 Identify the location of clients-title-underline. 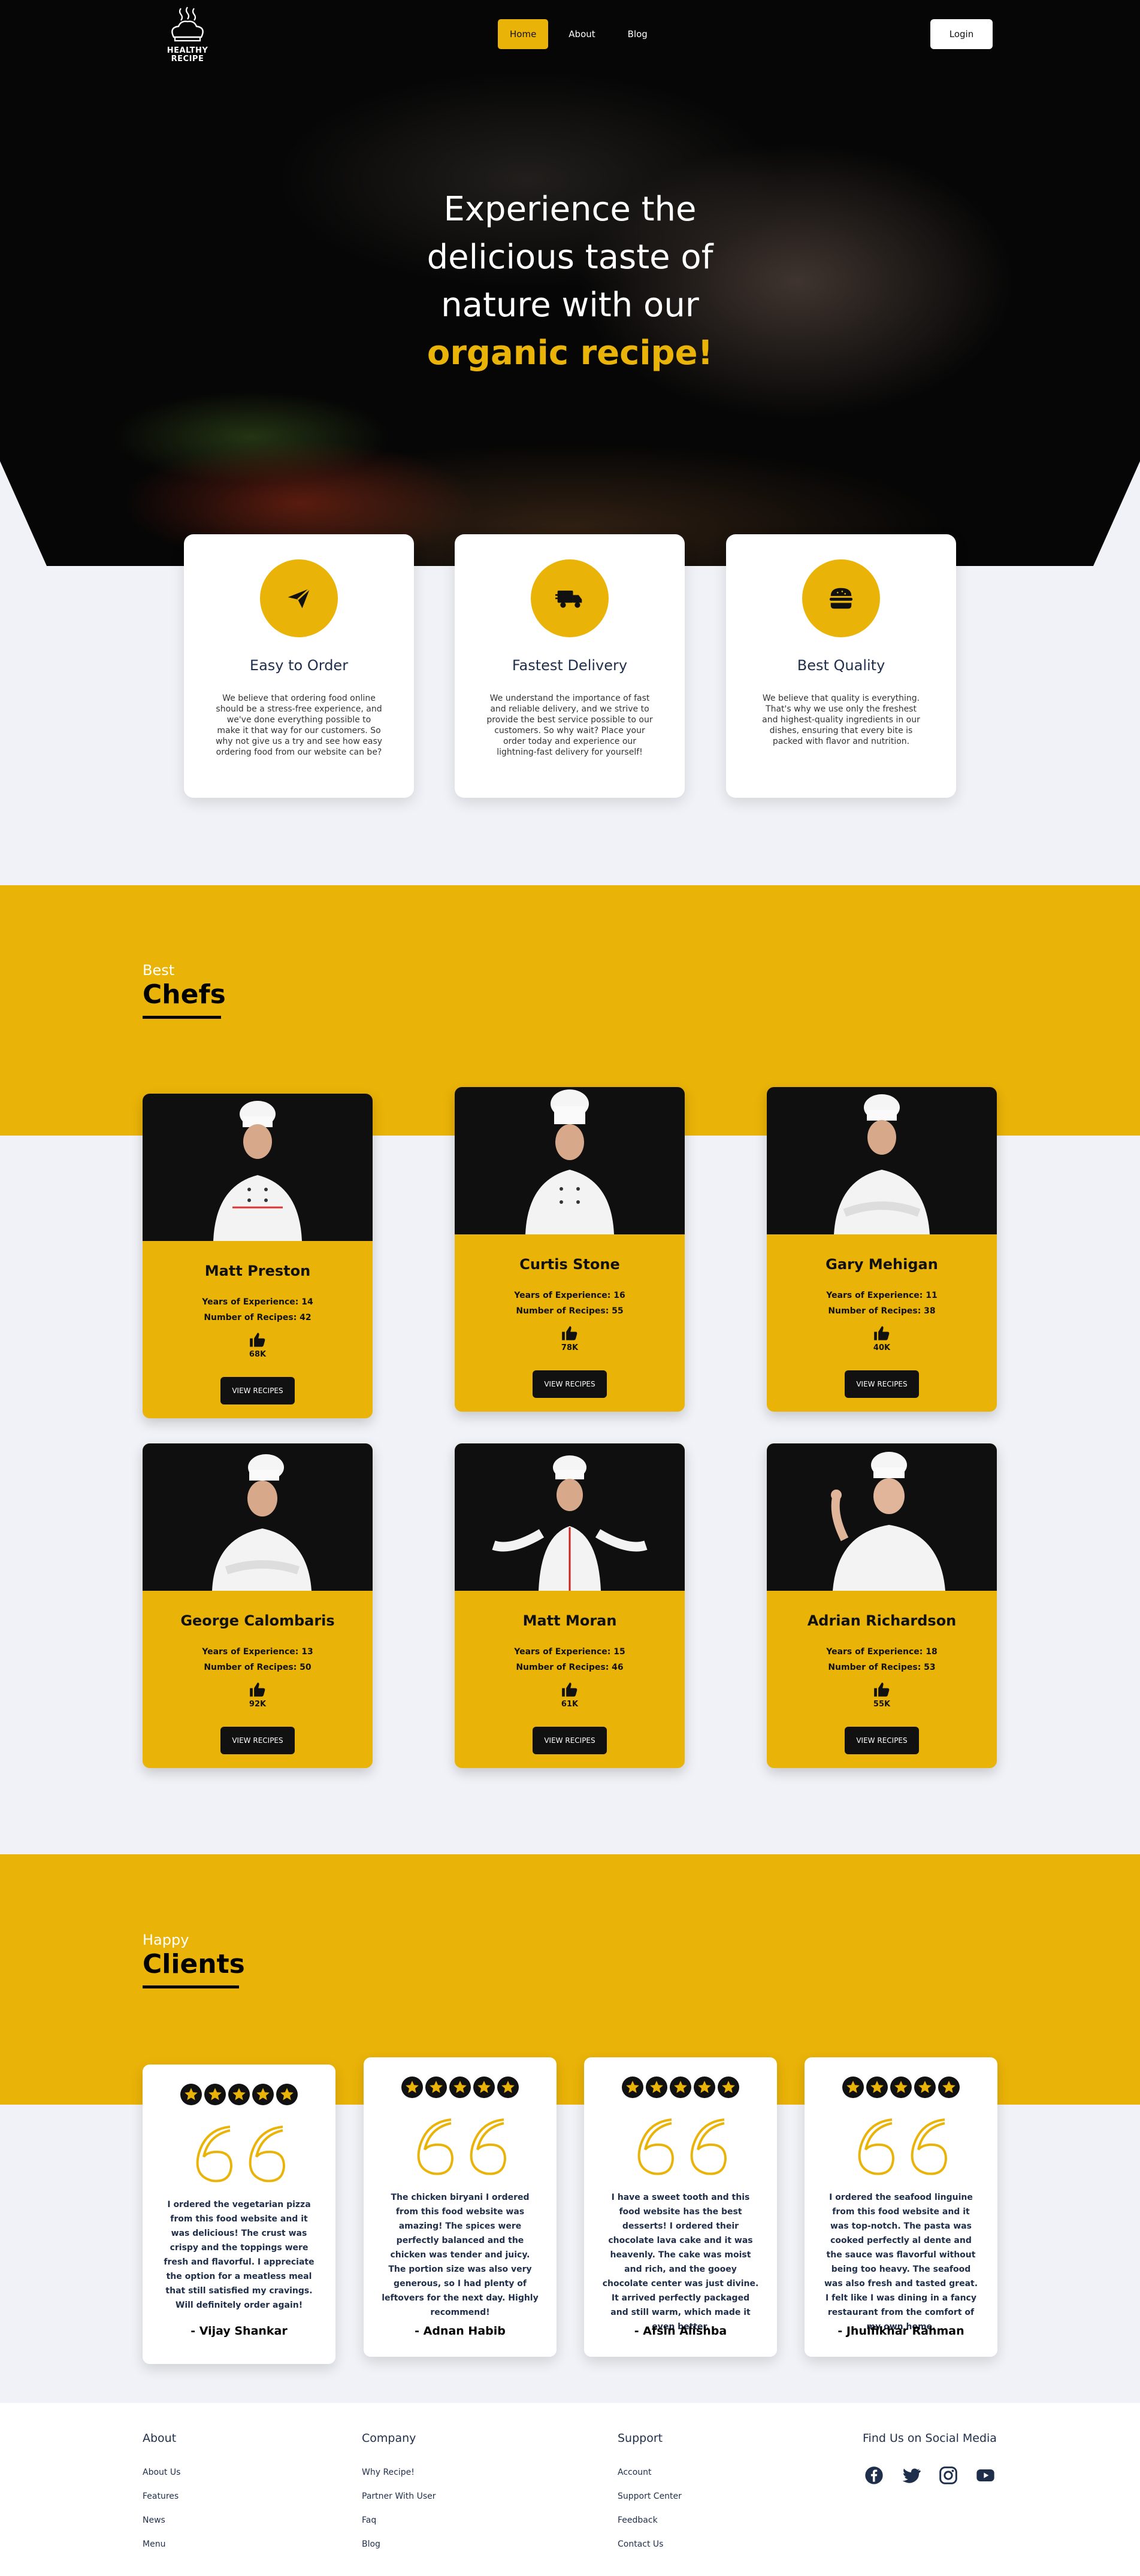
(191, 1986).